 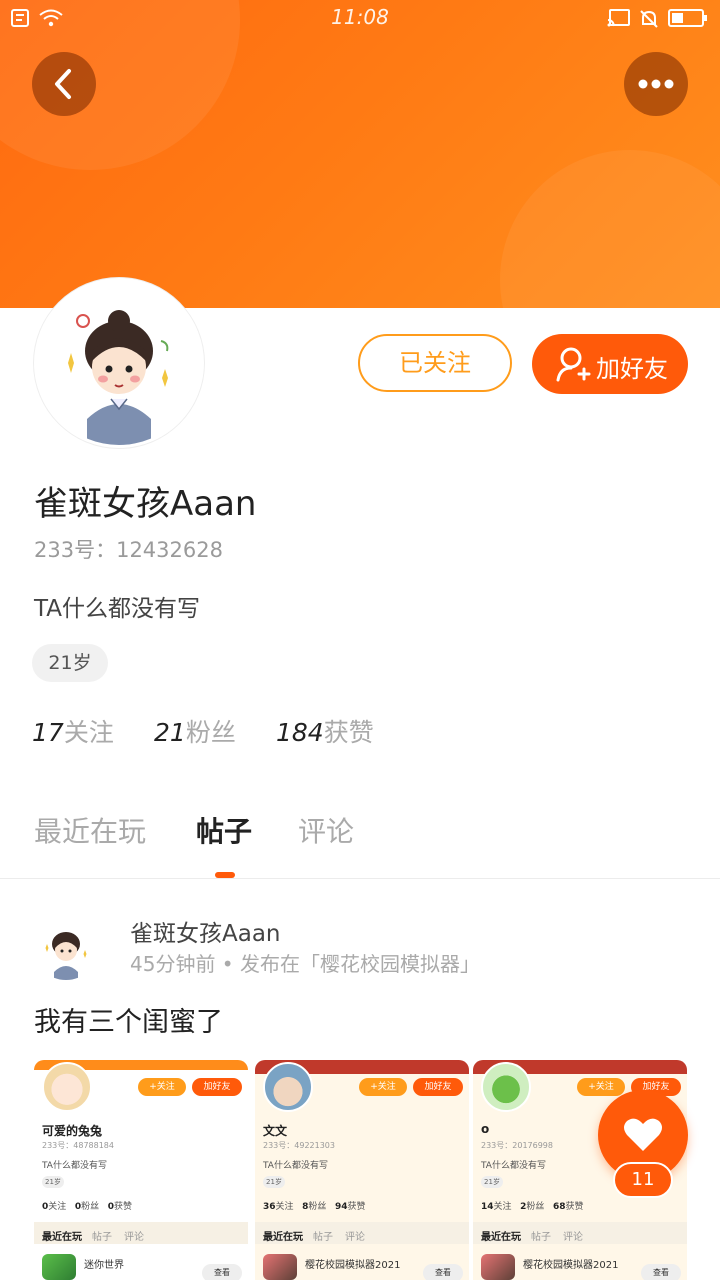 I want to click on thumb-game-row: 迷你世界 查看, so click(x=142, y=1266).